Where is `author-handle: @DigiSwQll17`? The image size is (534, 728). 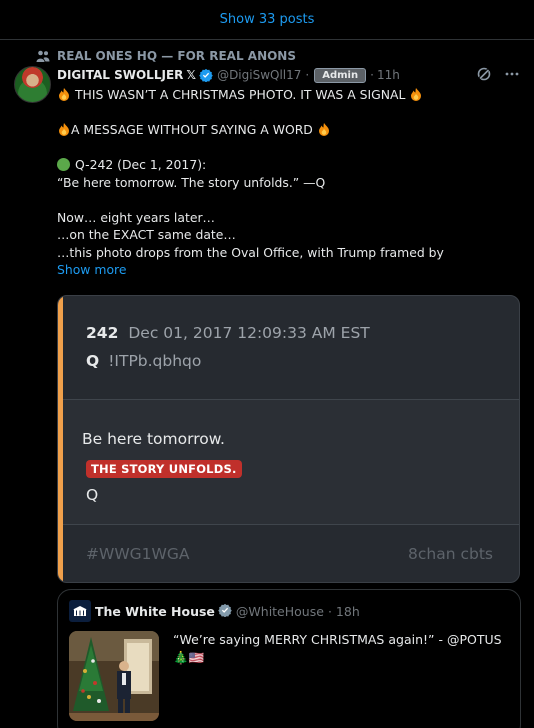 author-handle: @DigiSwQll17 is located at coordinates (259, 75).